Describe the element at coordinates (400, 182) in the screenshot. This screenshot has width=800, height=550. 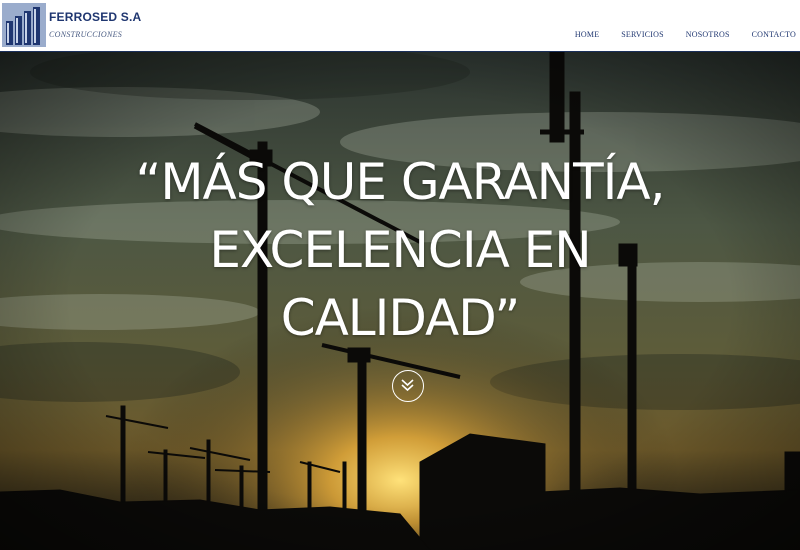
I see `hero-headline-line-1: “MÁS QUE GARANTÍA,` at that location.